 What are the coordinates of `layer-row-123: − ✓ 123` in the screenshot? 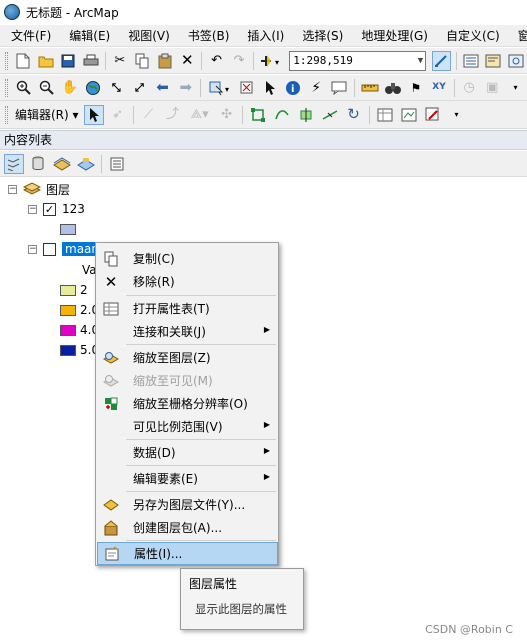 It's located at (56, 209).